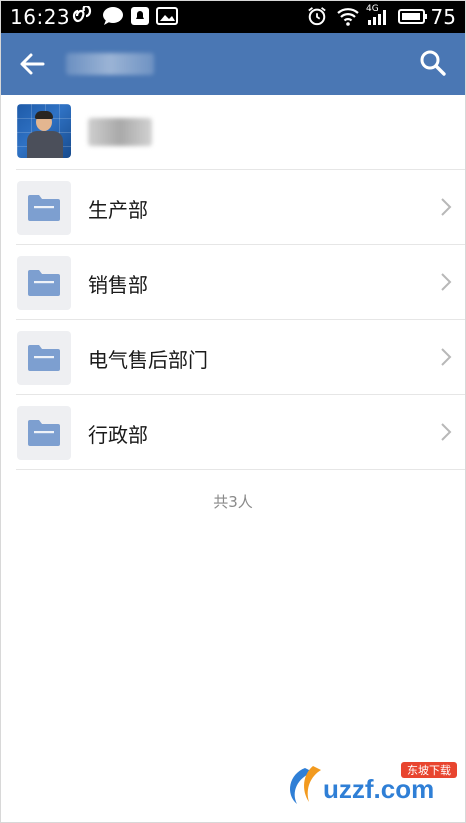 Image resolution: width=466 pixels, height=823 pixels. What do you see at coordinates (412, 16) in the screenshot?
I see `battery-icon` at bounding box center [412, 16].